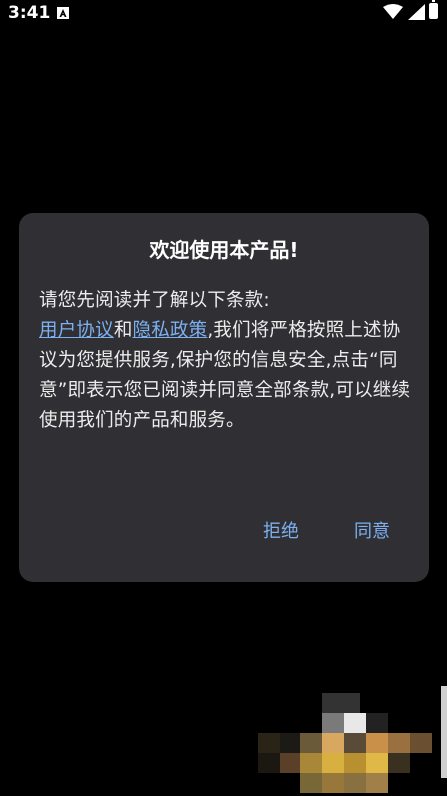 The width and height of the screenshot is (447, 796). Describe the element at coordinates (444, 732) in the screenshot. I see `scroll-indicator` at that location.